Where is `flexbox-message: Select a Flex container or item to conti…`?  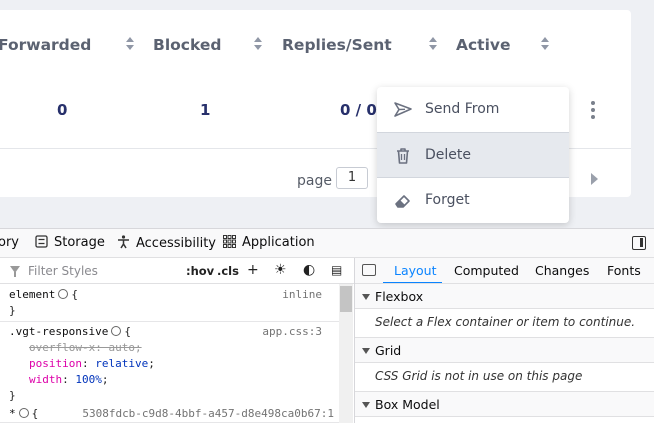
flexbox-message: Select a Flex container or item to conti… is located at coordinates (505, 322).